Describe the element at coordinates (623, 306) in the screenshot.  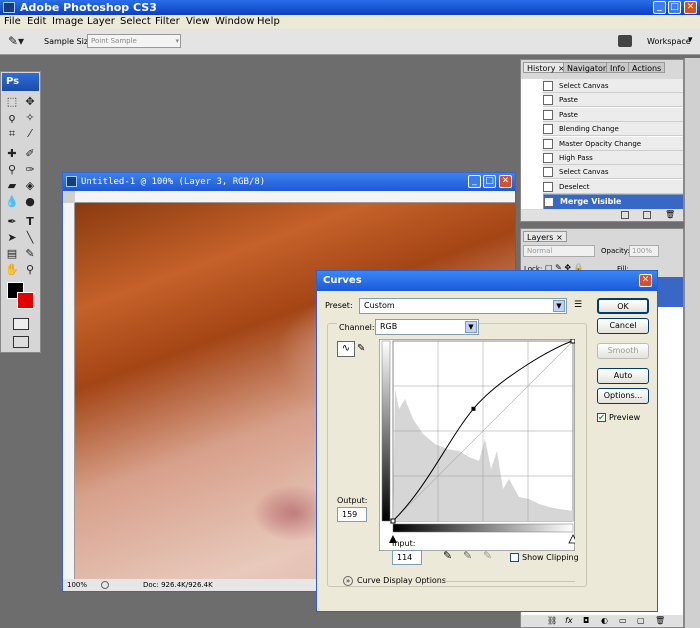
I see `ok-button: OK` at that location.